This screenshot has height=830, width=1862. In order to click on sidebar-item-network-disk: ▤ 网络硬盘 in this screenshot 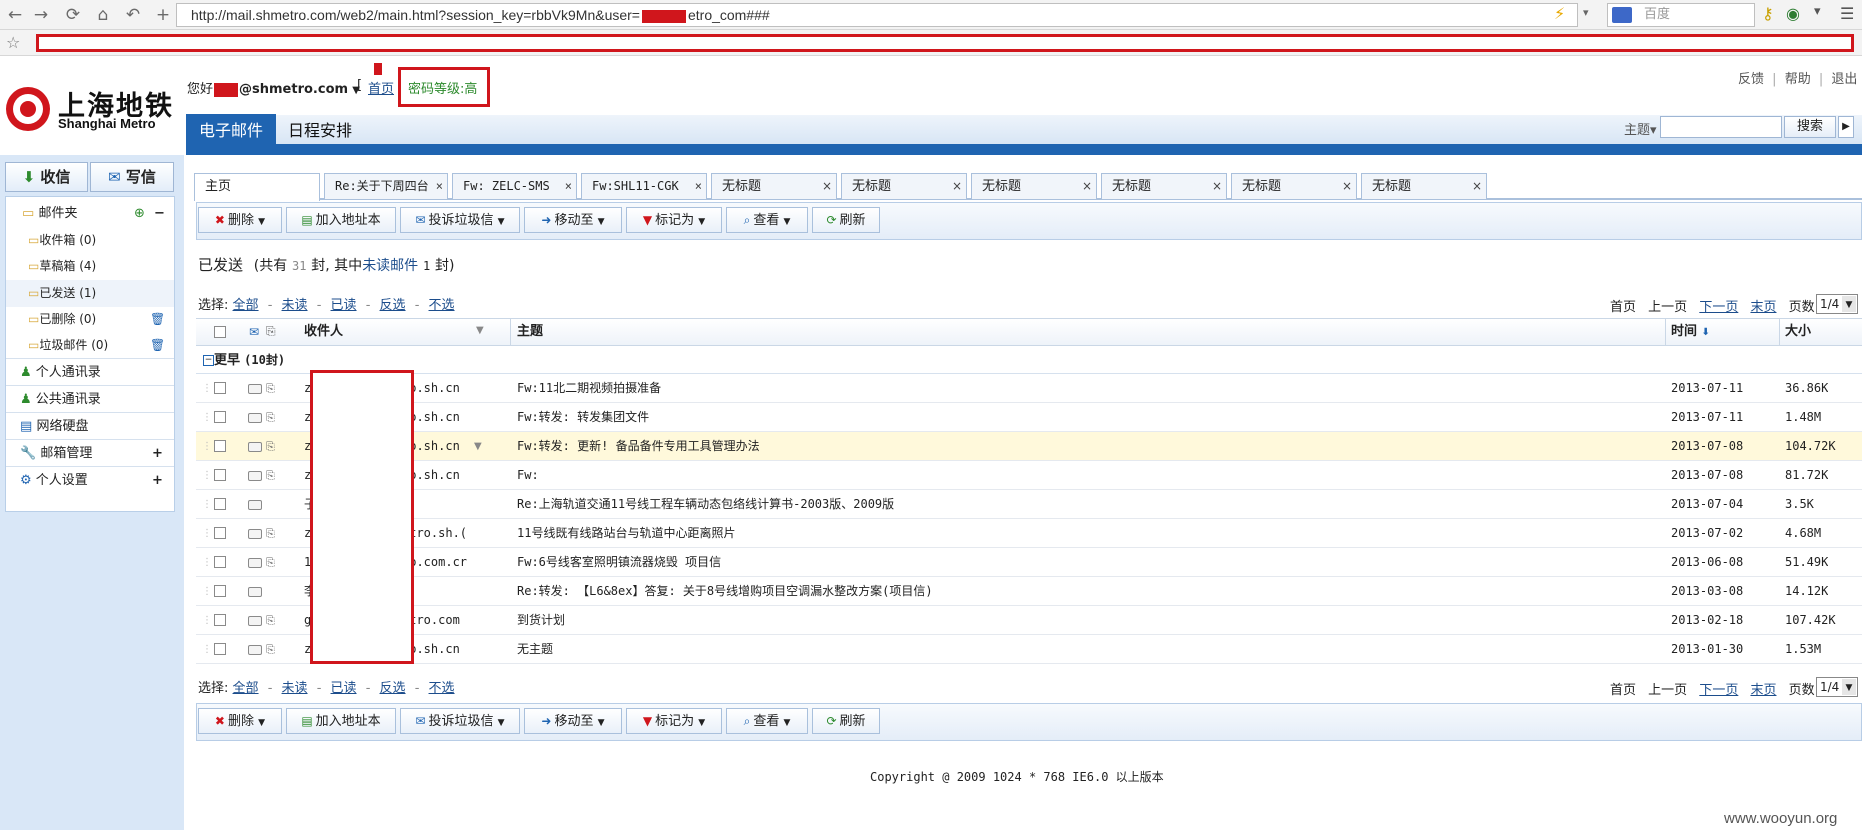, I will do `click(90, 425)`.